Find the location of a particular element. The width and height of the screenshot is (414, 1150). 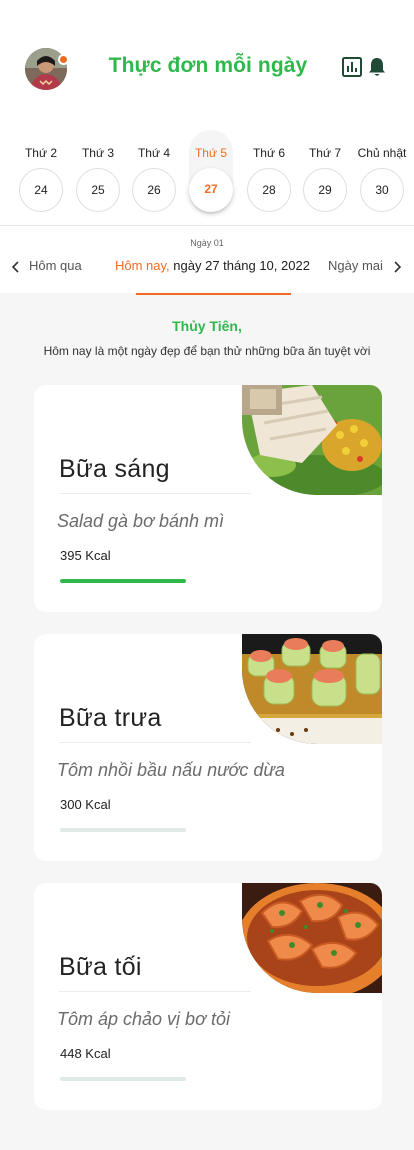

chevron-right-icon is located at coordinates (397, 267).